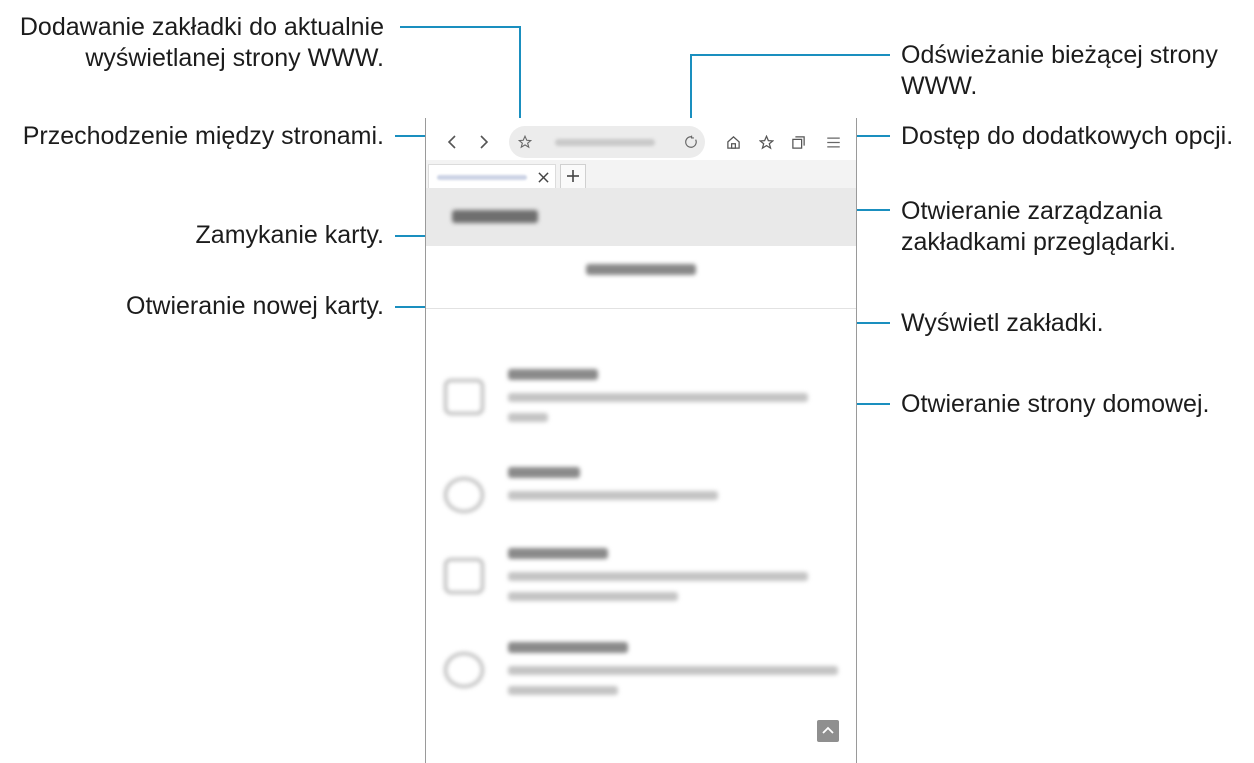 This screenshot has height=763, width=1254. Describe the element at coordinates (1067, 136) in the screenshot. I see `callout-more-options: Dostęp do dodatkowych opcji.` at that location.